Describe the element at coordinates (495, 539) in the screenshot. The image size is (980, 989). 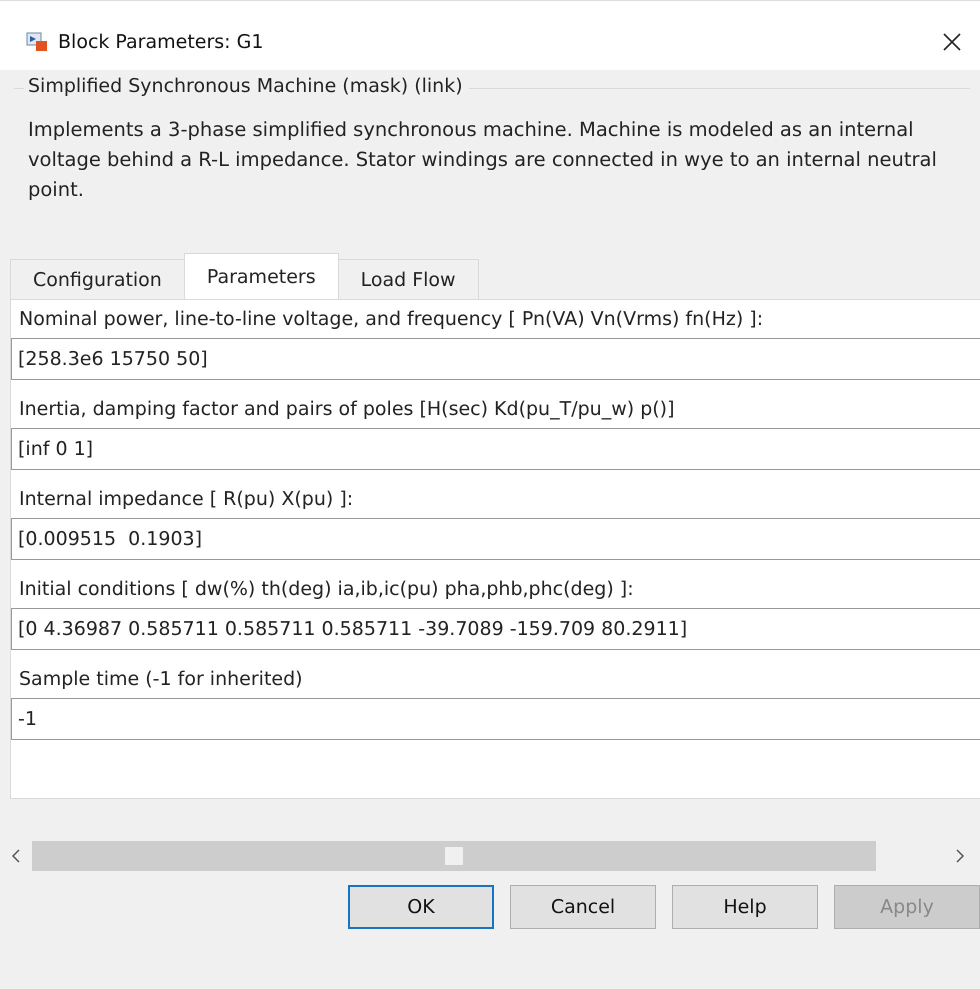
I see `parameter-field: [0.009515 0.1903]` at that location.